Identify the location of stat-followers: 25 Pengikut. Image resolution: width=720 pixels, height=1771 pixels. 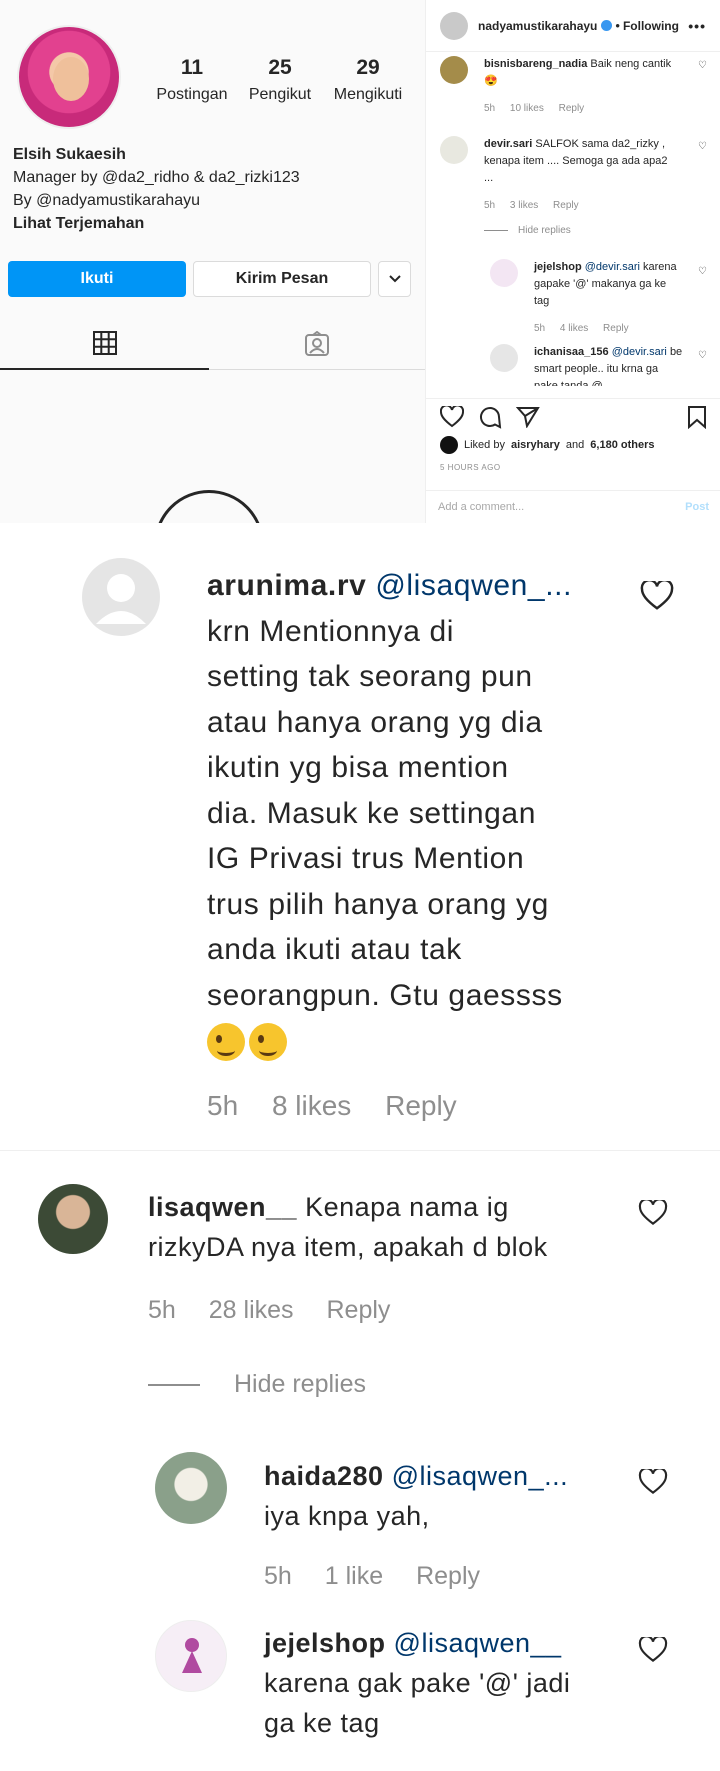
(280, 80).